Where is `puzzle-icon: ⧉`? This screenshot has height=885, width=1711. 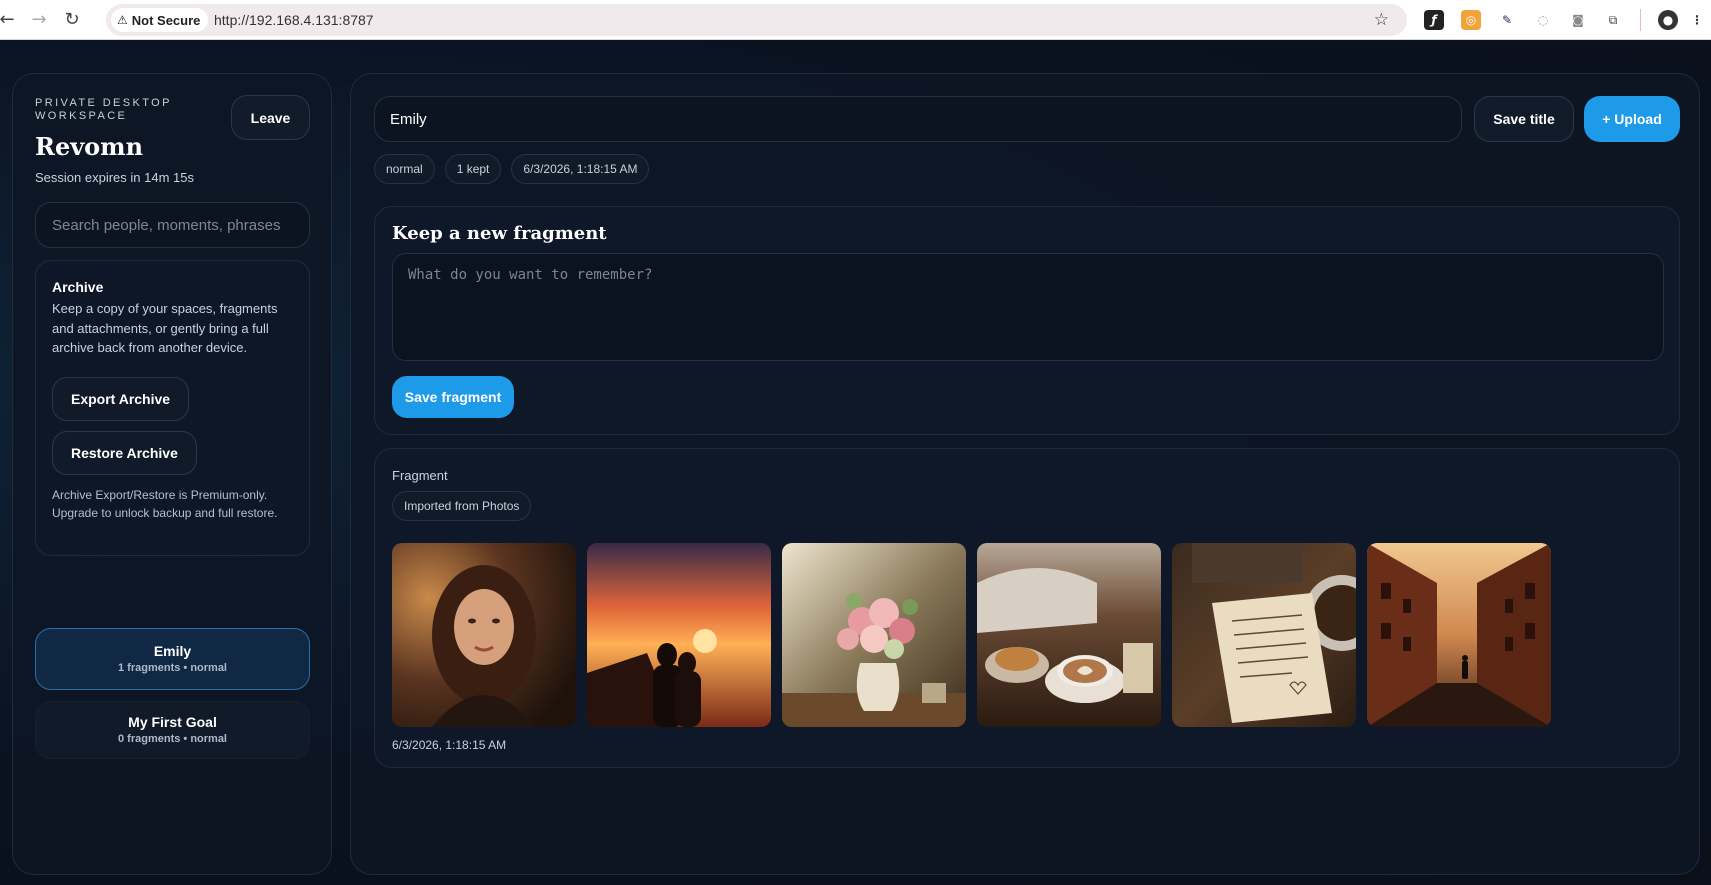 puzzle-icon: ⧉ is located at coordinates (1613, 20).